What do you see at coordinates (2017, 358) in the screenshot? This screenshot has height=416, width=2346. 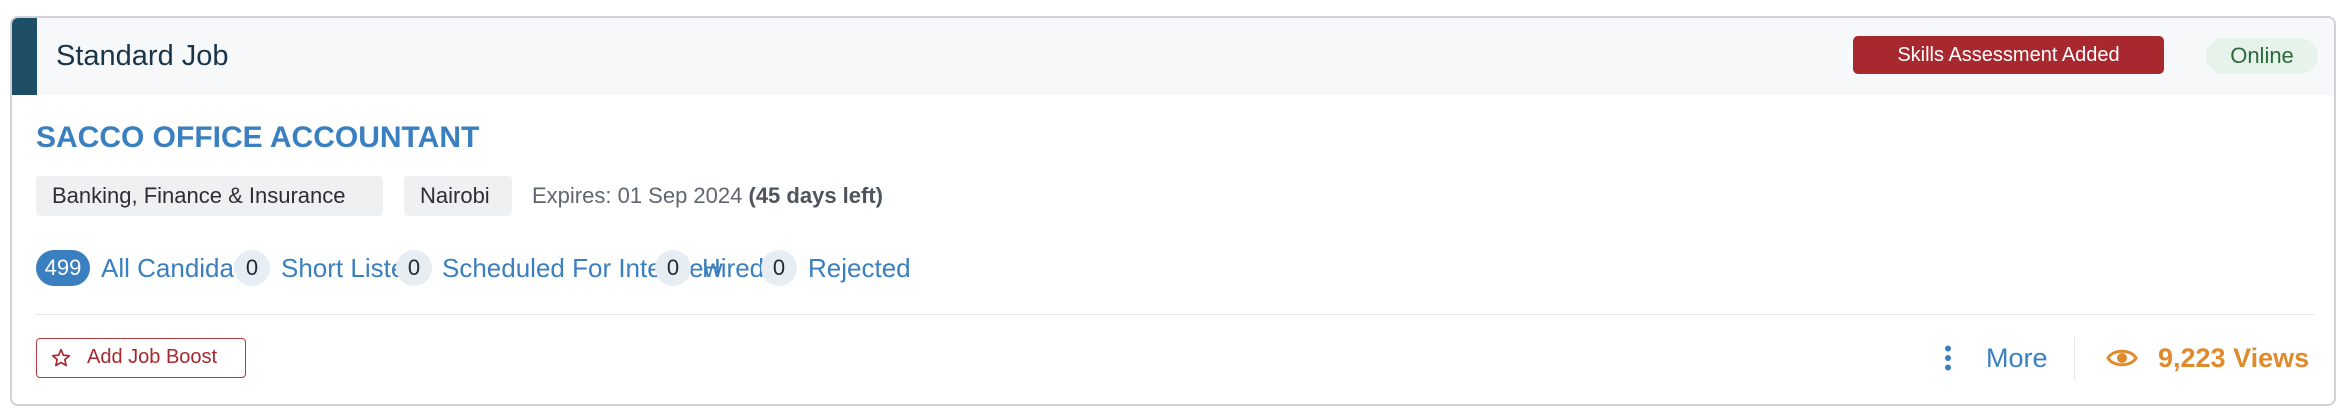 I see `more-label: More` at bounding box center [2017, 358].